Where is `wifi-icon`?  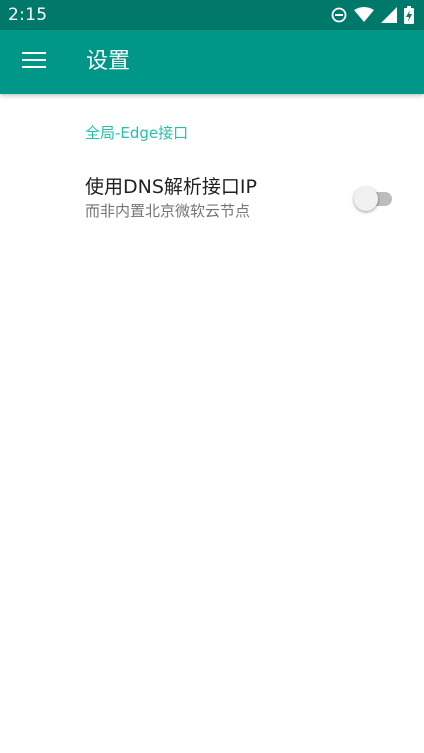
wifi-icon is located at coordinates (364, 15).